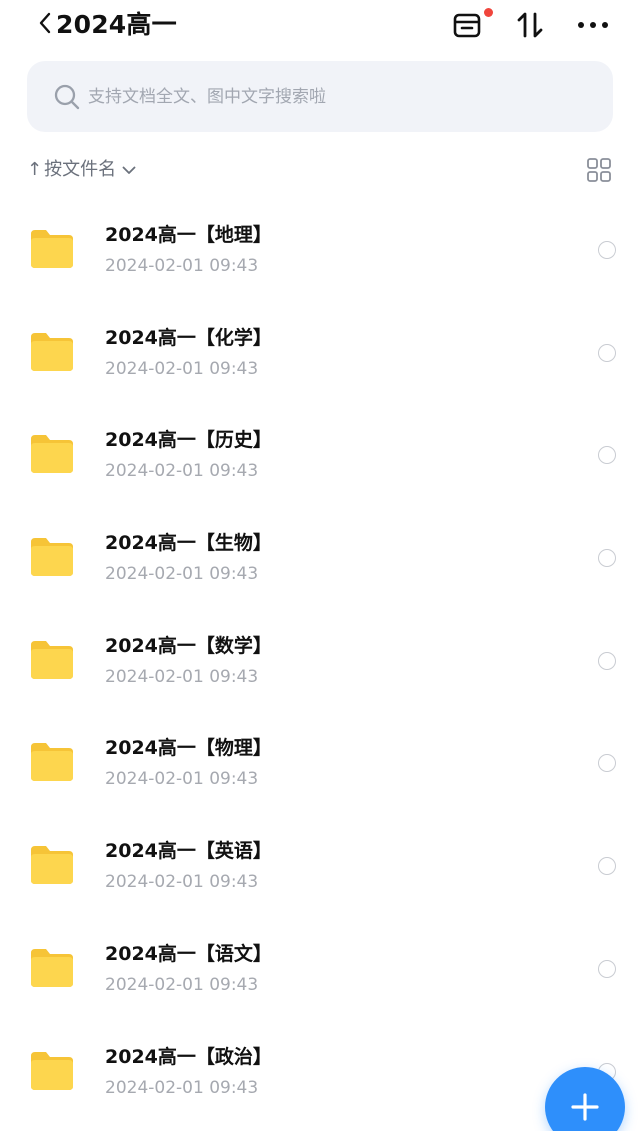 This screenshot has width=640, height=1131. Describe the element at coordinates (188, 235) in the screenshot. I see `file-name: 2024高一【地理】` at that location.